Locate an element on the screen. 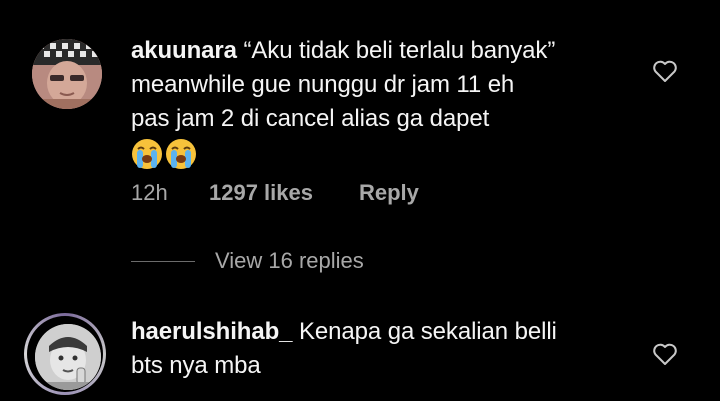 This screenshot has width=720, height=401. comment-body-line: meanwhile gue nunggu dr jam 11 eh is located at coordinates (323, 84).